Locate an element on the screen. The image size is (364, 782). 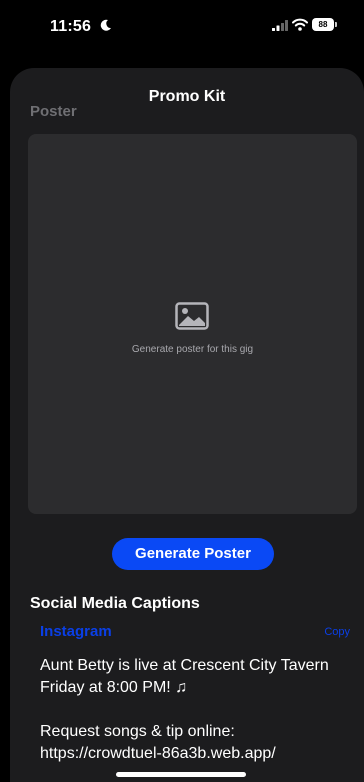
caption-platform-label: Instagram is located at coordinates (76, 631).